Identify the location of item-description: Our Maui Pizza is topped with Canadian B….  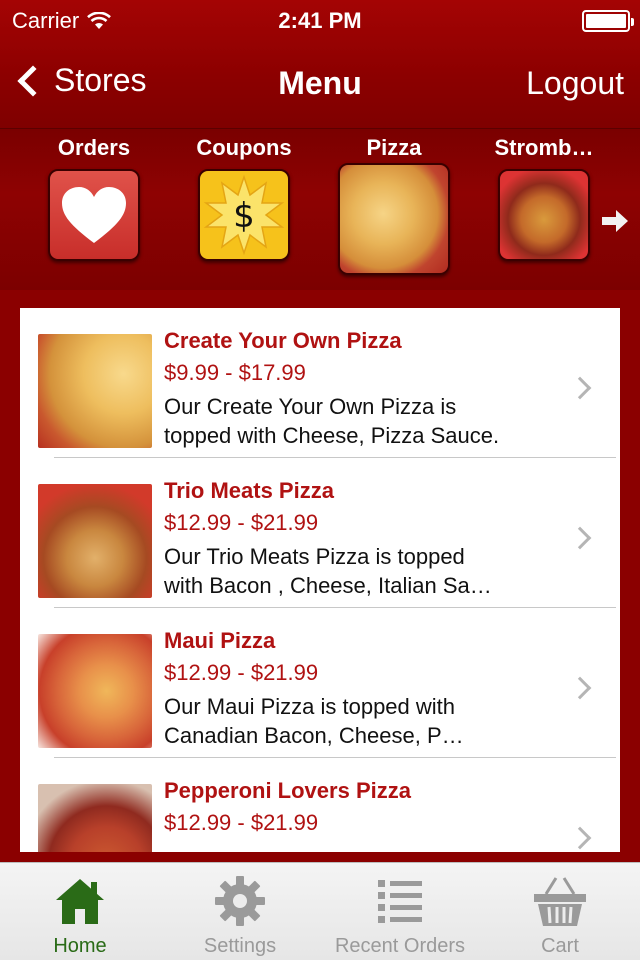
(364, 721).